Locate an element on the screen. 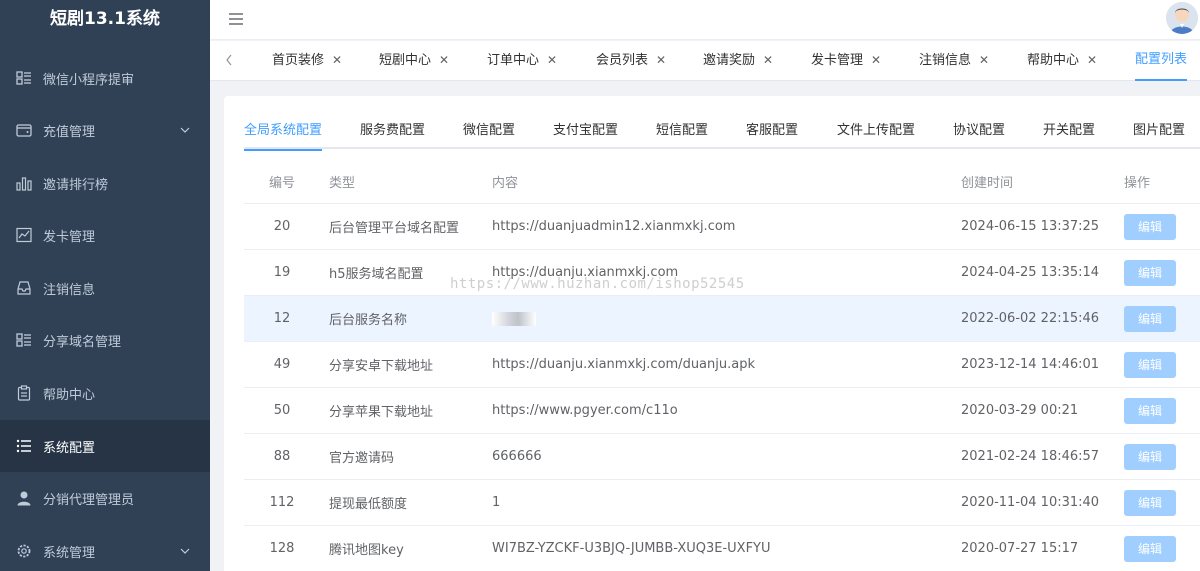 The height and width of the screenshot is (571, 1200). row-time: 2024-04-25 13:35:14 is located at coordinates (1030, 272).